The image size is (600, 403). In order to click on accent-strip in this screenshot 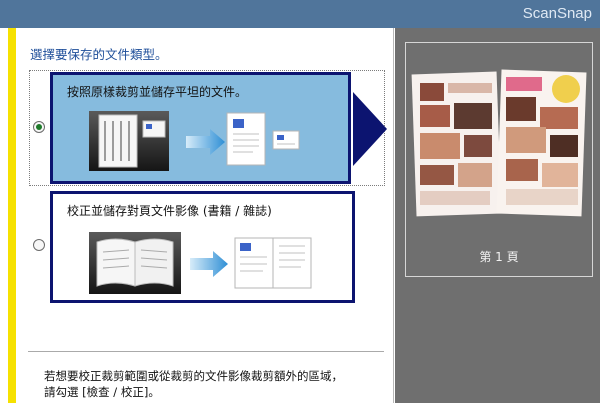, I will do `click(12, 215)`.